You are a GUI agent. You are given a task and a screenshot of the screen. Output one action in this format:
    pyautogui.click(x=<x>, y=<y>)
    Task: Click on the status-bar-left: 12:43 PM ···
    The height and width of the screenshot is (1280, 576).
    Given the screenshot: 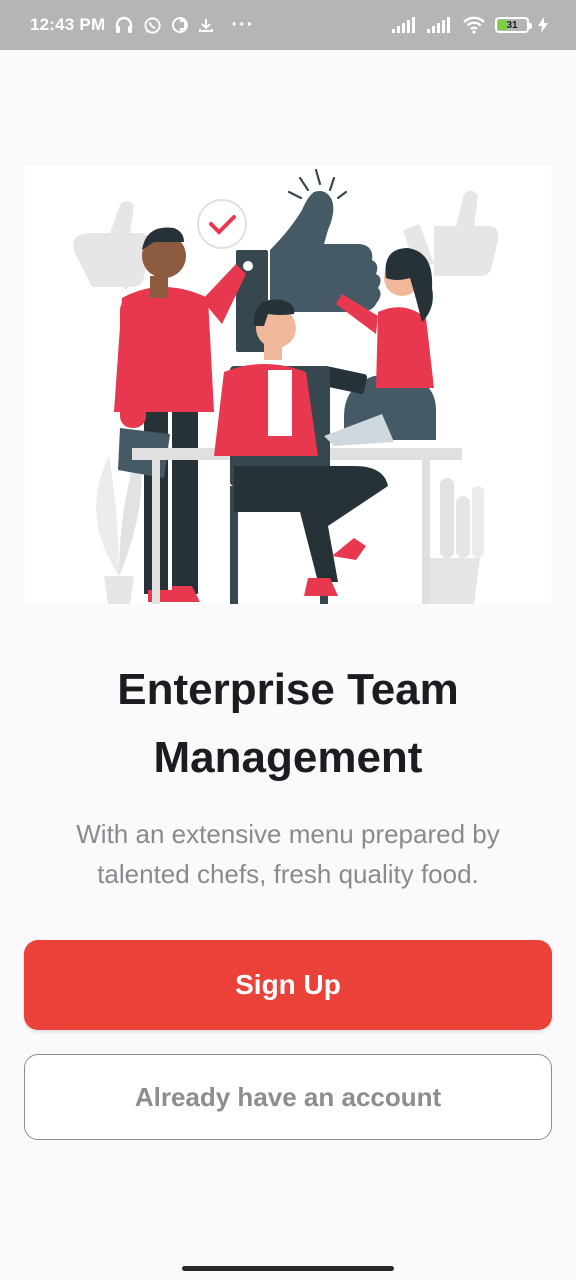 What is the action you would take?
    pyautogui.click(x=142, y=25)
    